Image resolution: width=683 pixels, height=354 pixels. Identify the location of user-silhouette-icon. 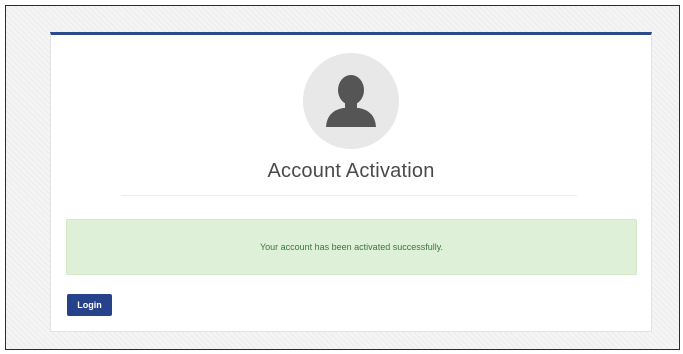
(351, 101).